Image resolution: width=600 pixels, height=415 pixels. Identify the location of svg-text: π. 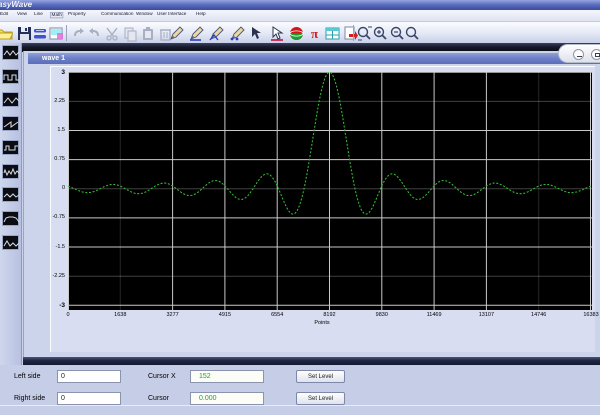
(314, 33).